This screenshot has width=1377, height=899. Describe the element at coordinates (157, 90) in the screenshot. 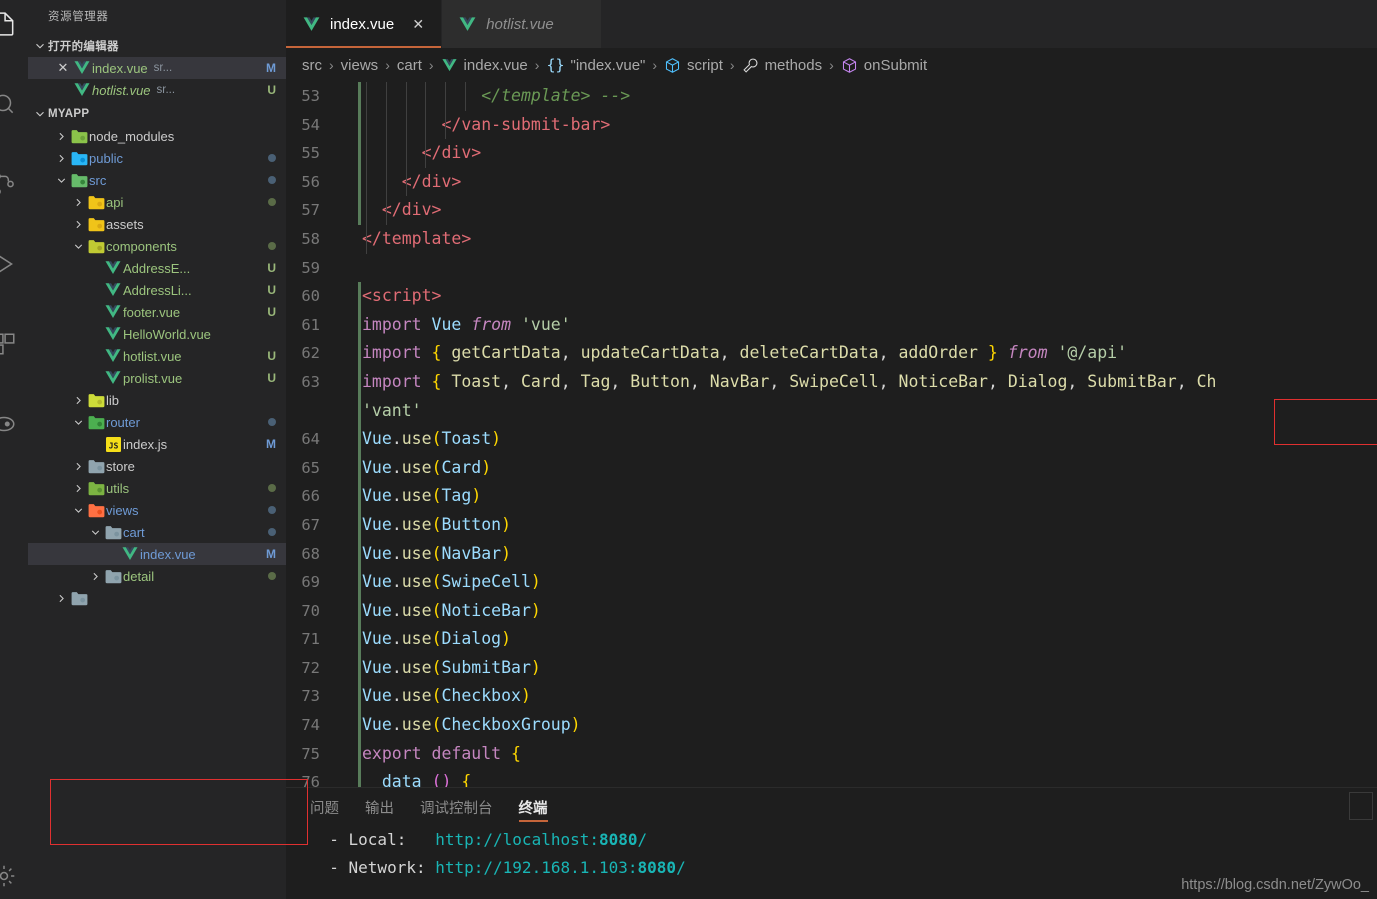

I see `open-editor-item: hotlist.vue sr... U` at that location.